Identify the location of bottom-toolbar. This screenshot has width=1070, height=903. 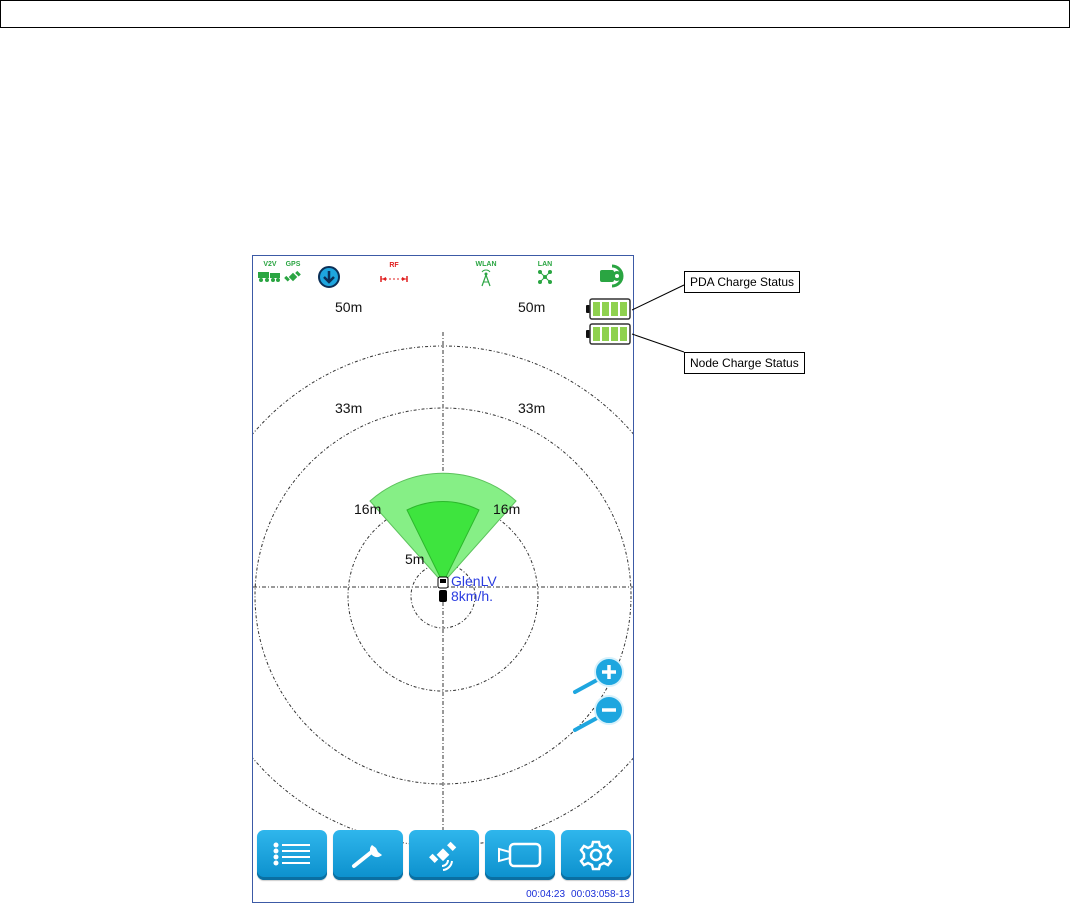
(443, 856).